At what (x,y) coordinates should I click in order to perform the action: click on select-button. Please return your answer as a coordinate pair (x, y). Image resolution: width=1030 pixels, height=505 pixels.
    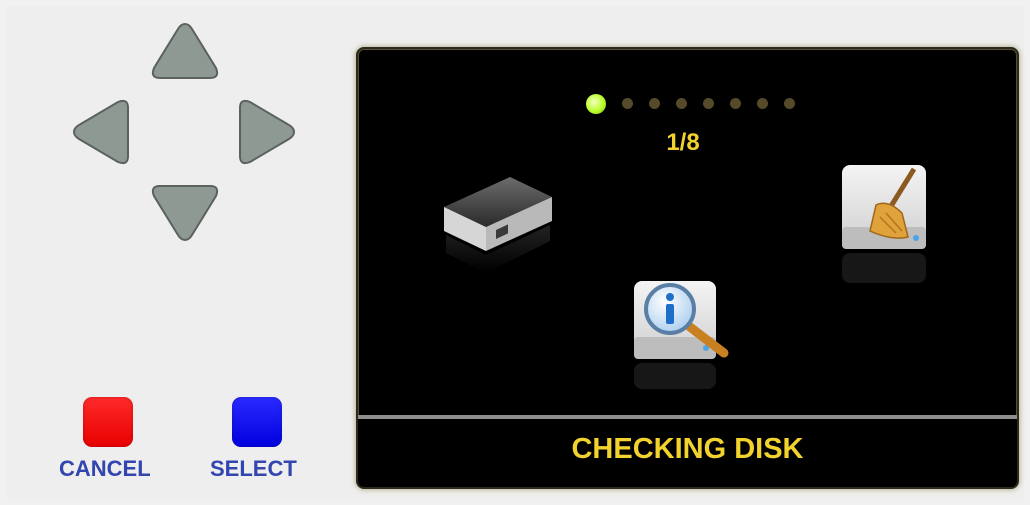
    Looking at the image, I should click on (257, 422).